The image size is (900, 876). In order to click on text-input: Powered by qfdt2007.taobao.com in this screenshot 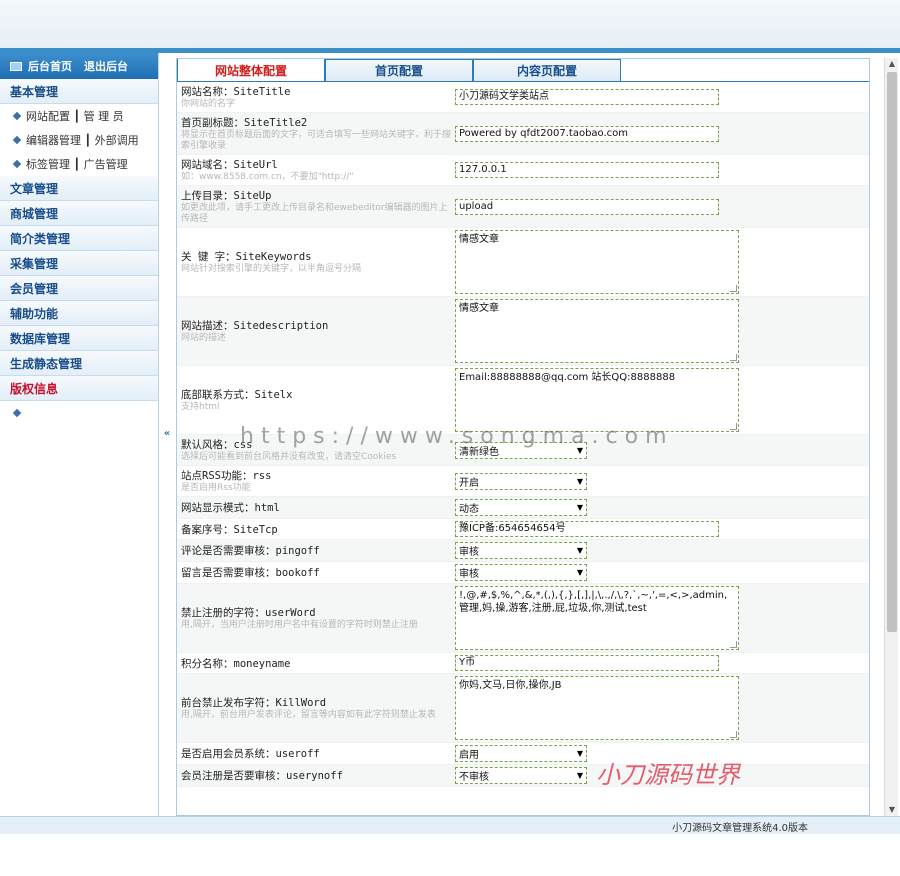, I will do `click(587, 133)`.